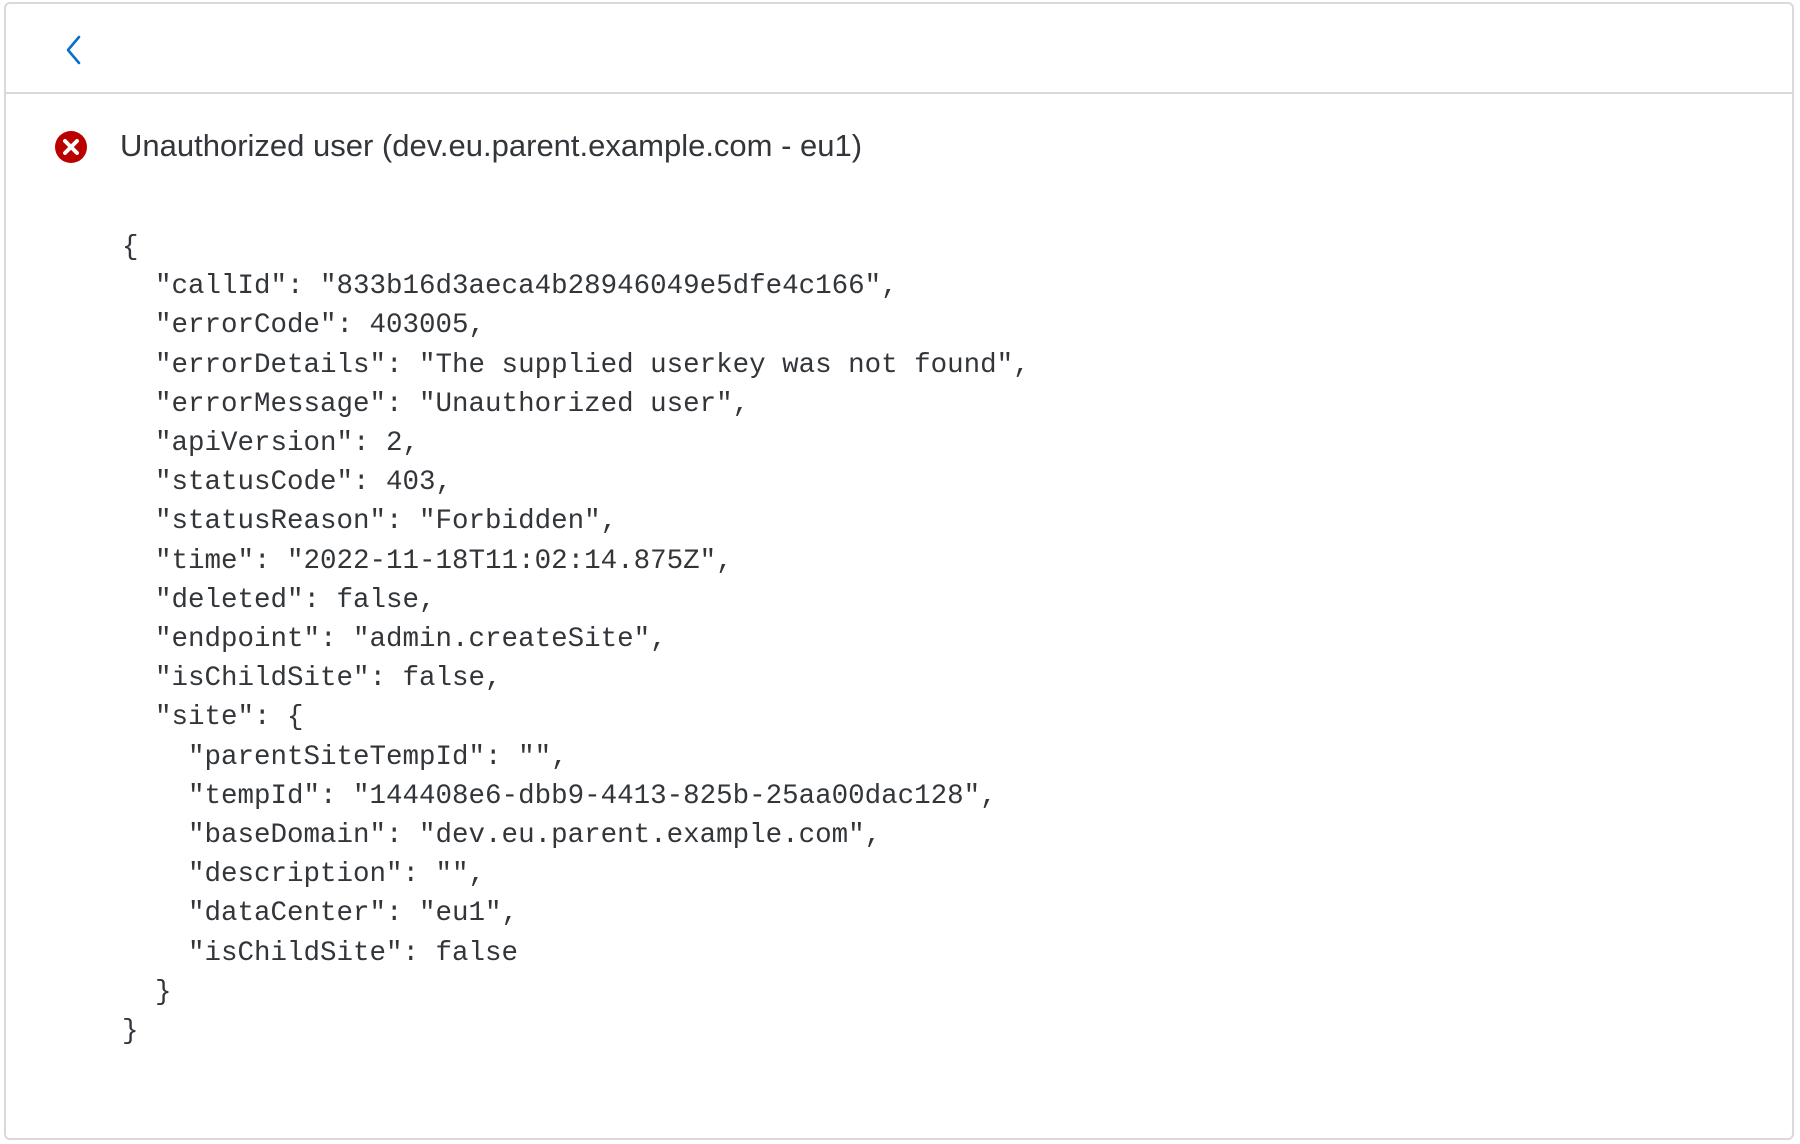 Image resolution: width=1800 pixels, height=1144 pixels. Describe the element at coordinates (370, 522) in the screenshot. I see `json-line: "statusReason": "Forbidden",` at that location.